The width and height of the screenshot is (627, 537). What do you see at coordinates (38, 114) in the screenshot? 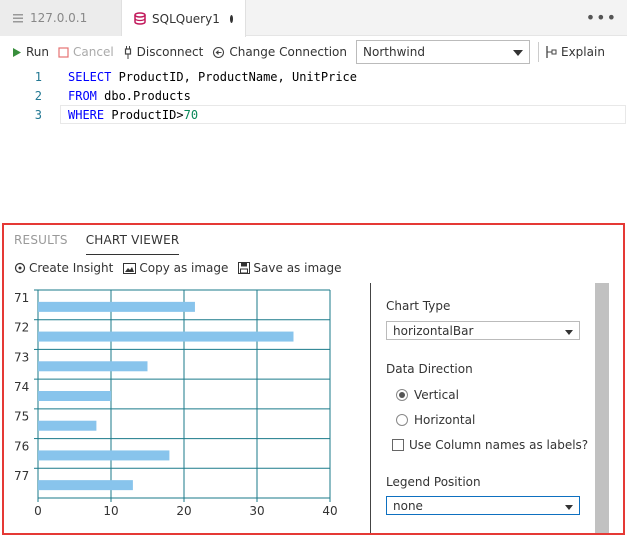
I see `line-number: 3` at bounding box center [38, 114].